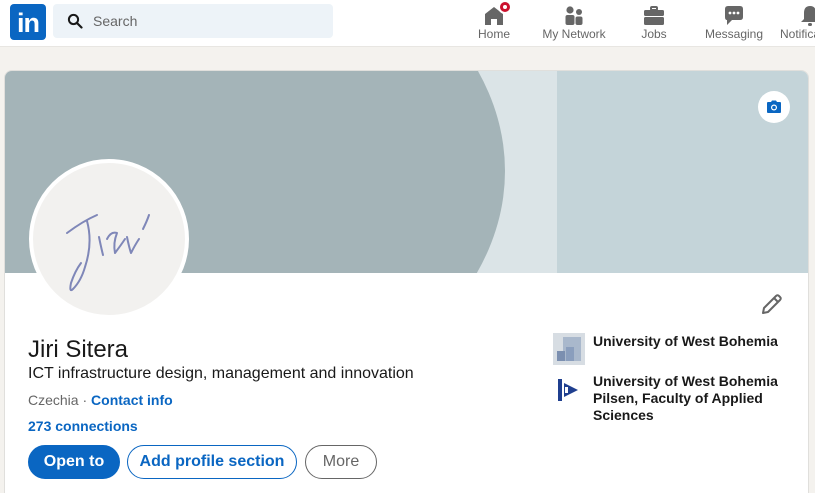 This screenshot has width=815, height=493. I want to click on nav-label-messaging: Messaging, so click(734, 34).